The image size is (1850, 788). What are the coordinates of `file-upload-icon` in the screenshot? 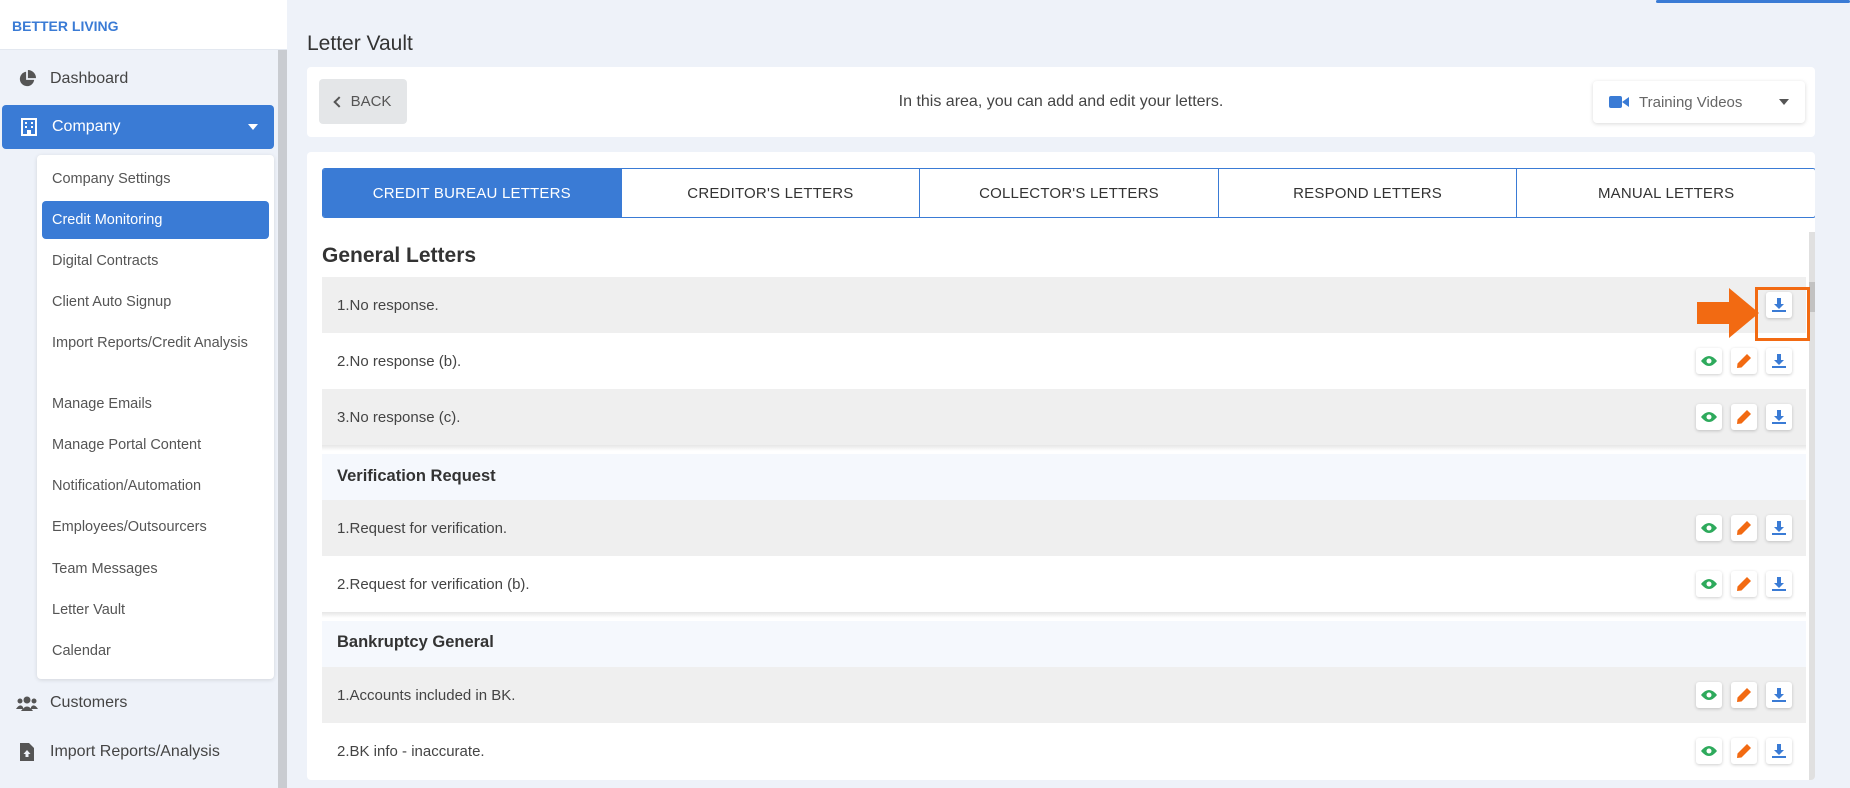 It's located at (27, 752).